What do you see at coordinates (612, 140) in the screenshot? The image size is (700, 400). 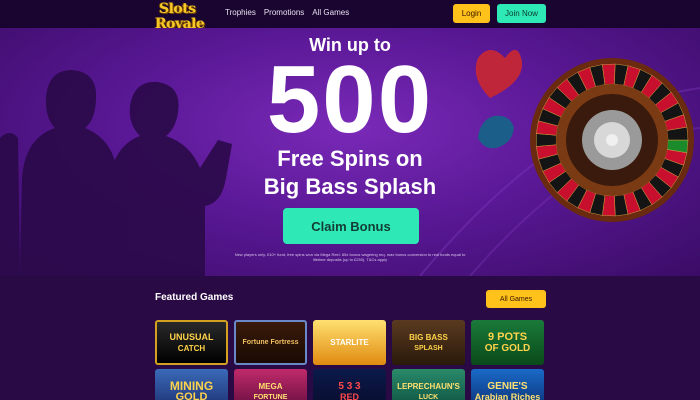 I see `roulette-wheel-icon` at bounding box center [612, 140].